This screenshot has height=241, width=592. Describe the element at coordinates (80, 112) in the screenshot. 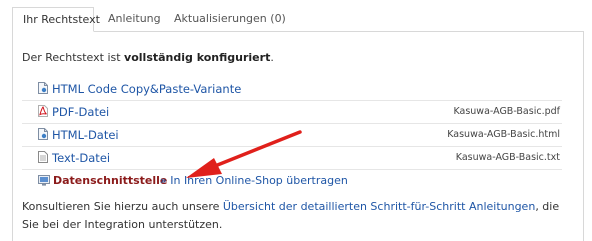

I see `pdf-file-link: PDF-Datei` at that location.